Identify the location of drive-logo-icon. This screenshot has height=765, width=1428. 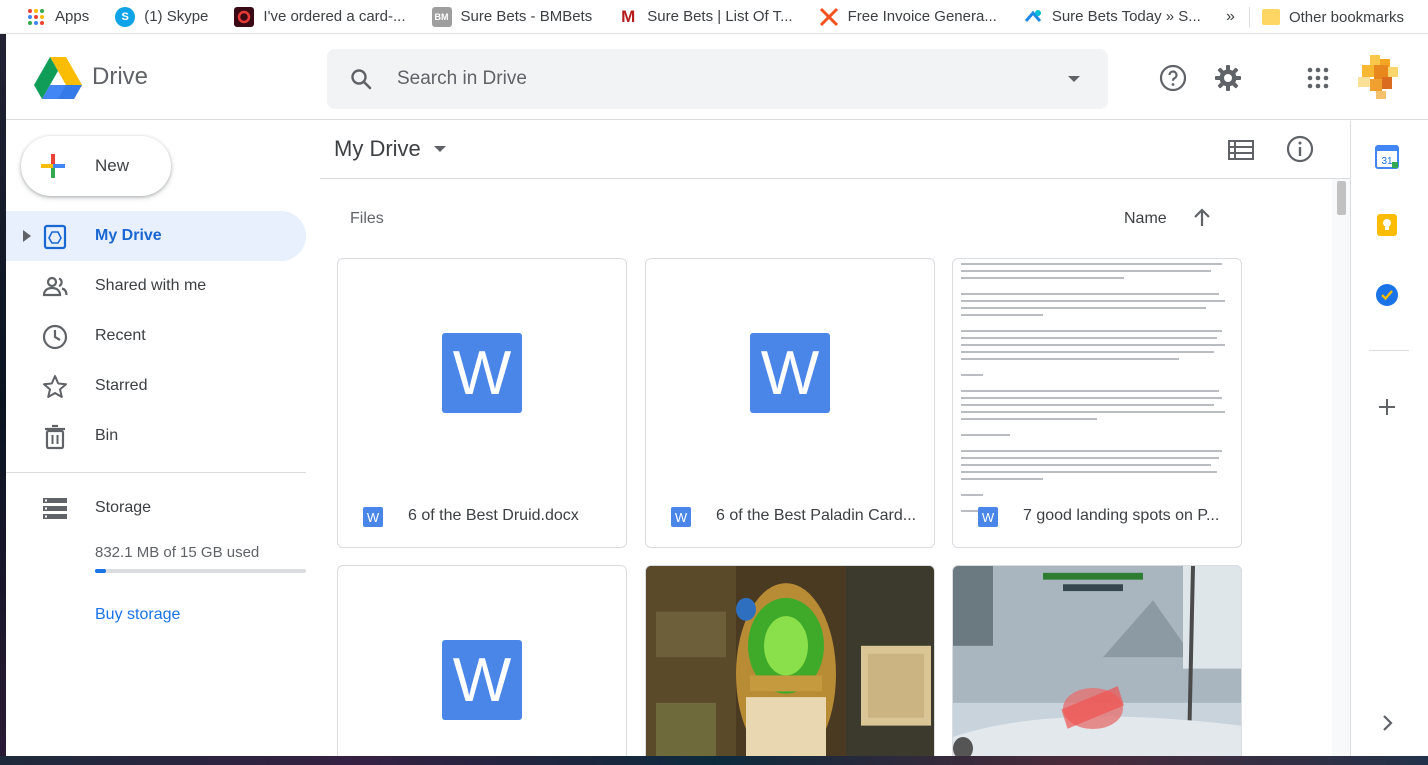
(58, 78).